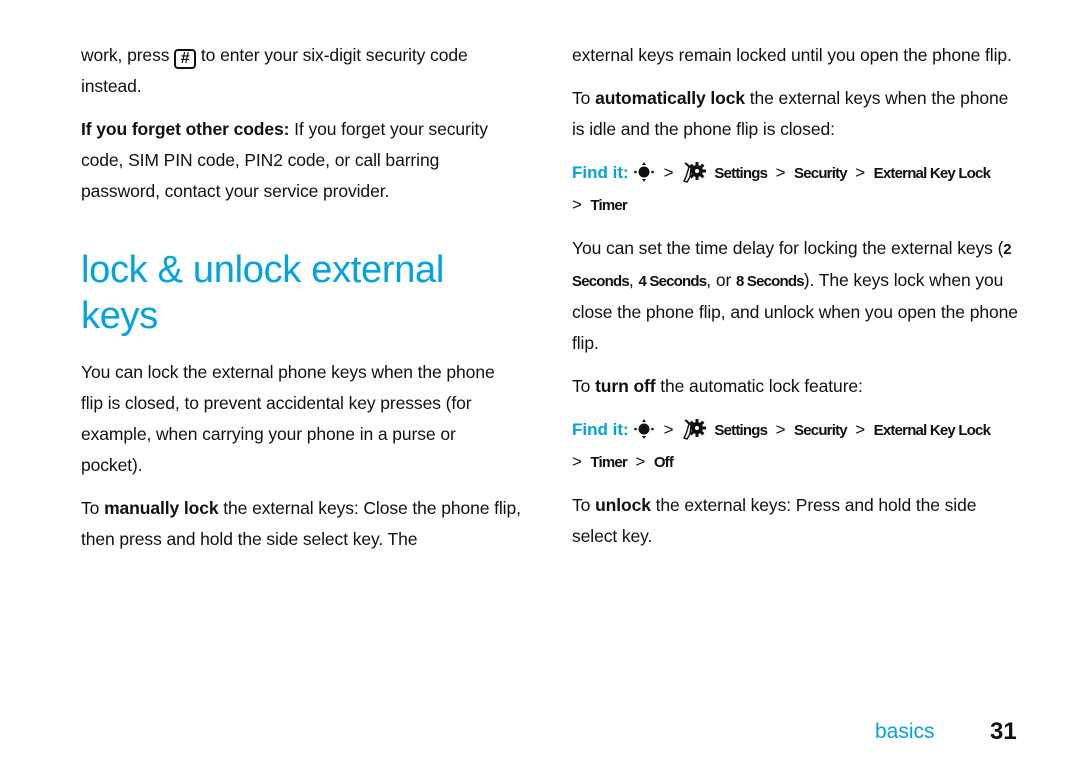 Image resolution: width=1080 pixels, height=766 pixels. I want to click on unlock-label: unlock, so click(623, 505).